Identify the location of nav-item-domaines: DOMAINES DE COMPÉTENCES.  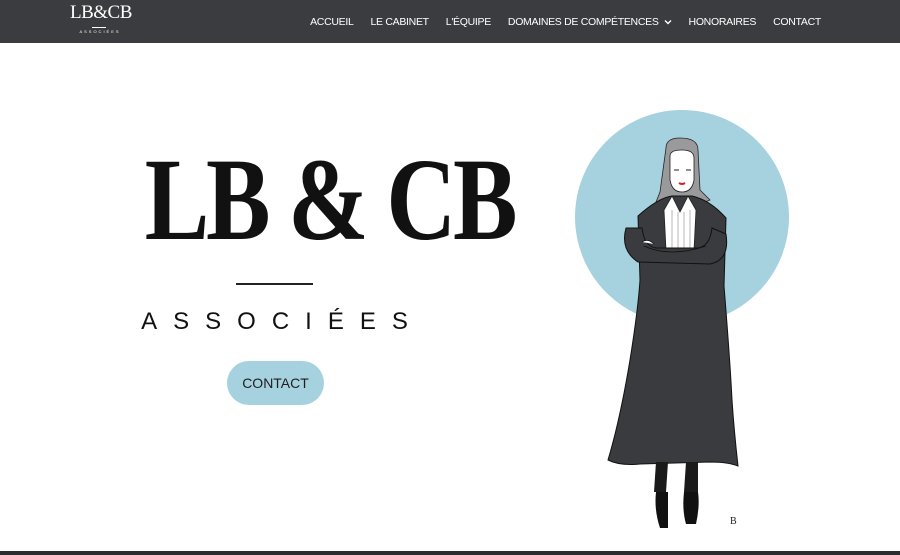
(590, 22).